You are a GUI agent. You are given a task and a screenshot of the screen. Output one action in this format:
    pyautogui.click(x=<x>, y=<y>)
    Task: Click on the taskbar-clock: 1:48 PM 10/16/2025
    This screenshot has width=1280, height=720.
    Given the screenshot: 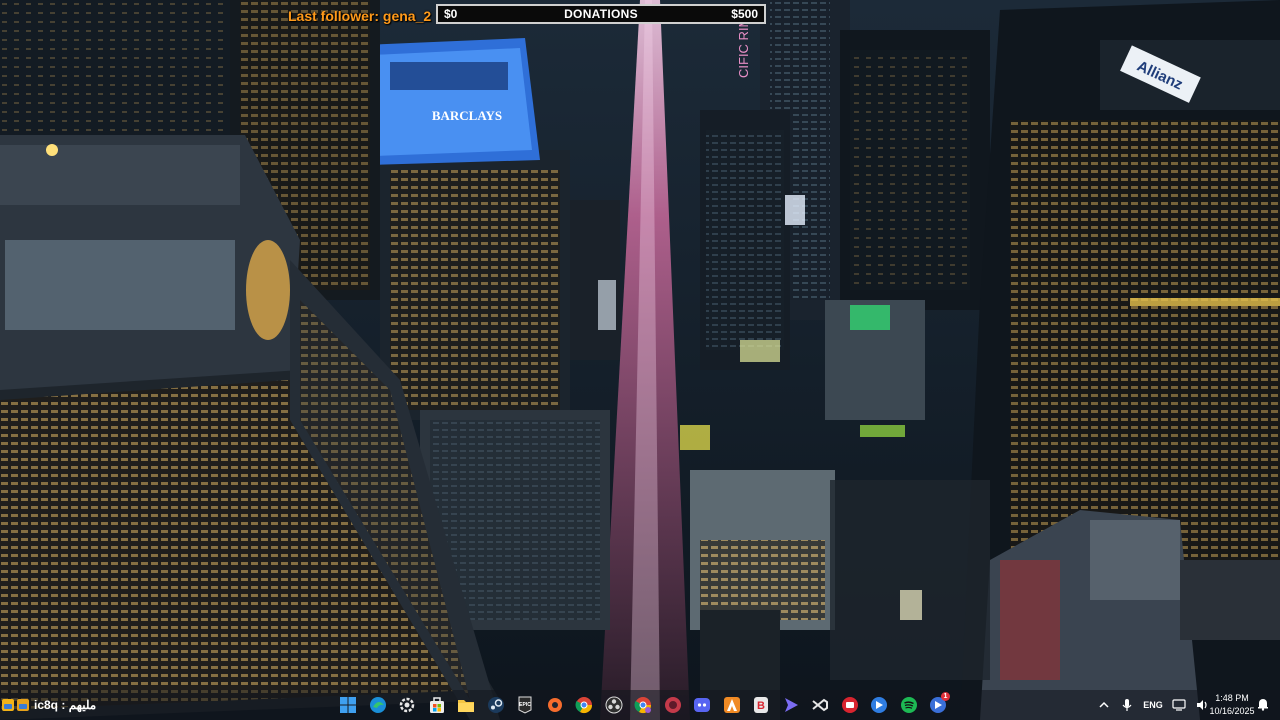 What is the action you would take?
    pyautogui.click(x=1232, y=705)
    